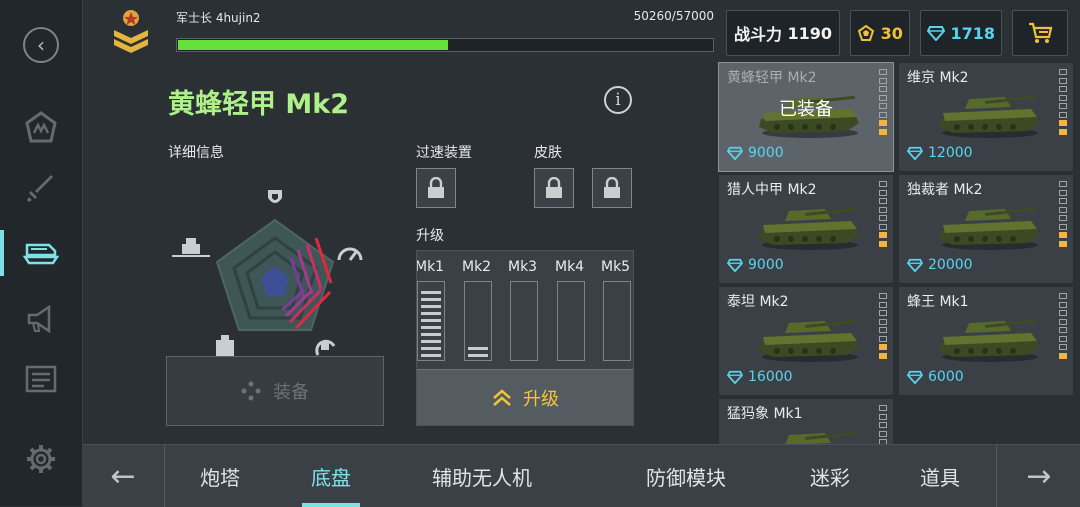 Image resolution: width=1080 pixels, height=507 pixels. I want to click on filter-slot-locked, so click(436, 188).